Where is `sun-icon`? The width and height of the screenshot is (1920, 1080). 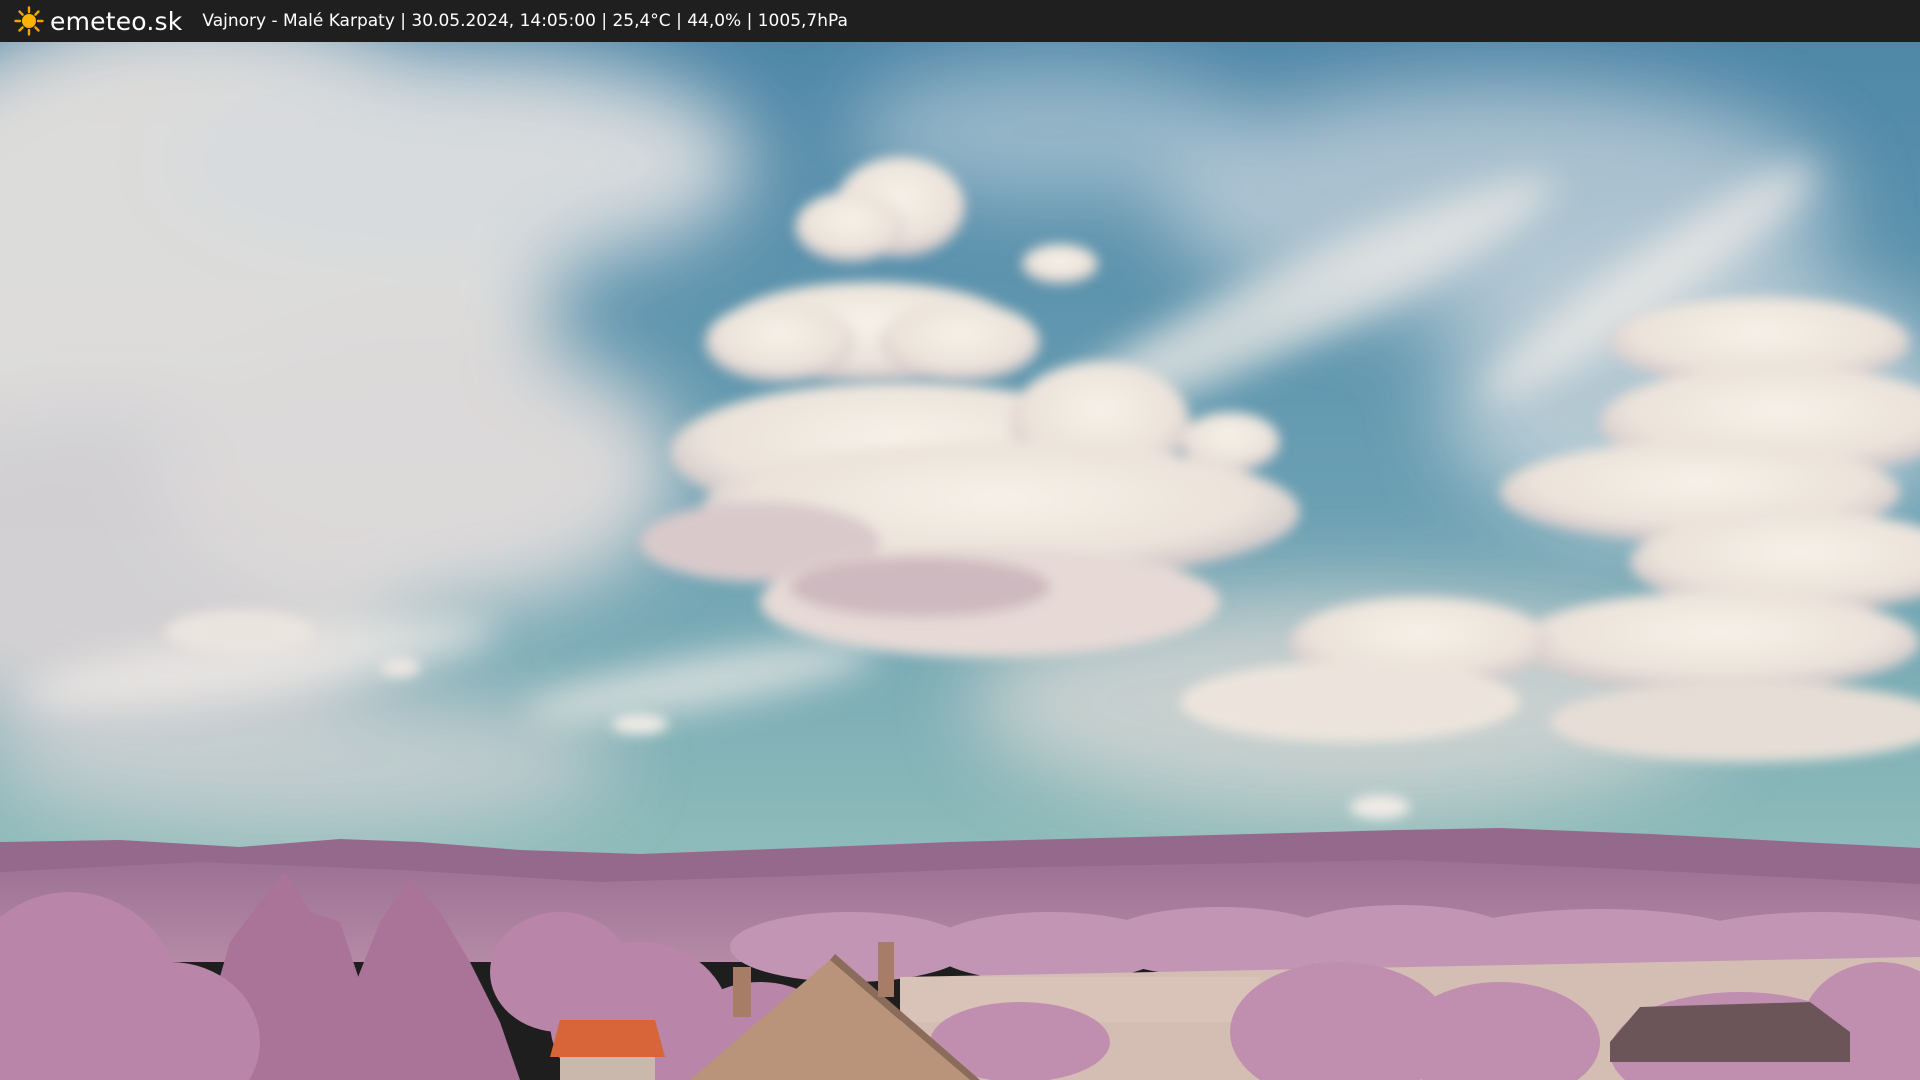
sun-icon is located at coordinates (29, 21).